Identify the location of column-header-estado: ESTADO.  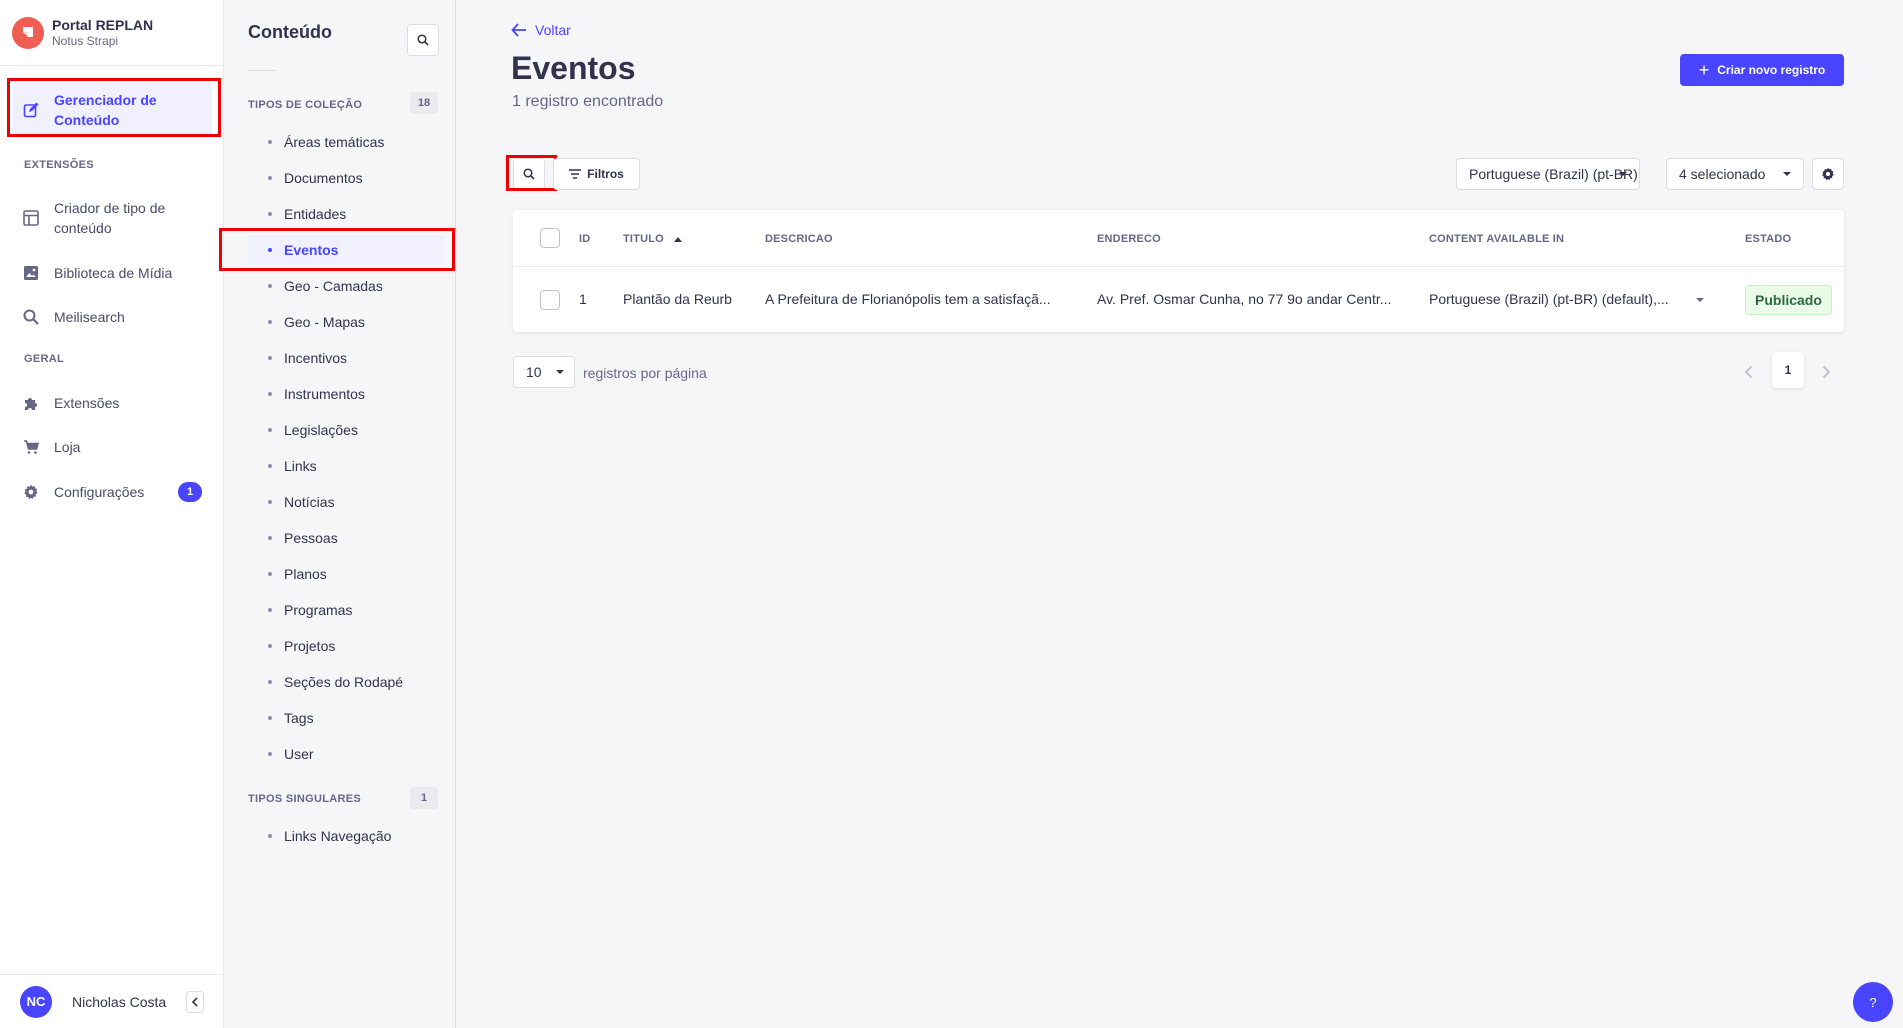
(1768, 239).